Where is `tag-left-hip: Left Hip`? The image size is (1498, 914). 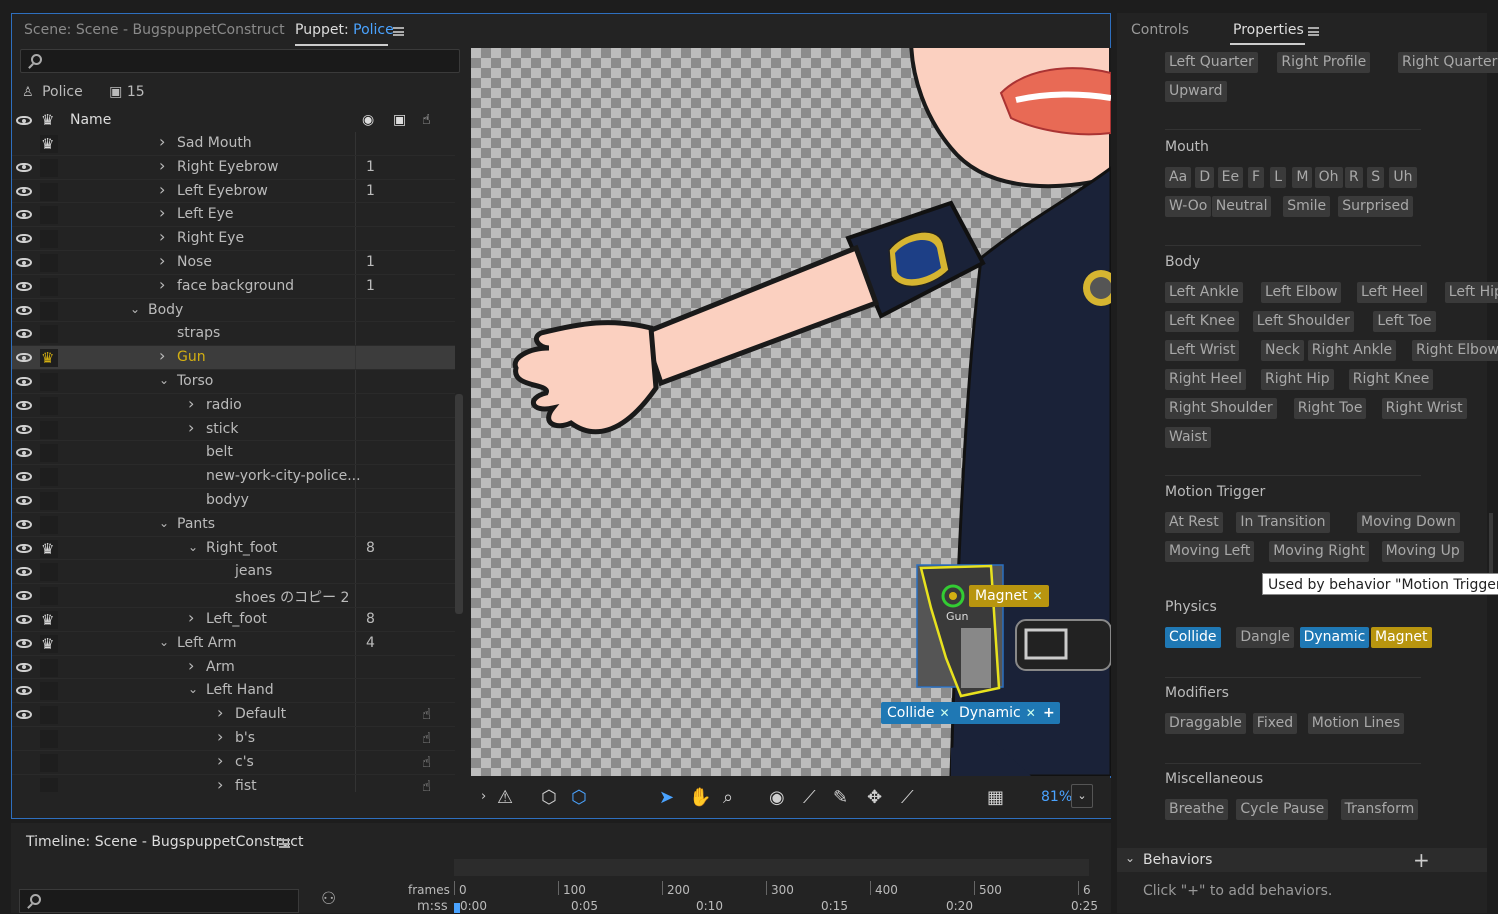 tag-left-hip: Left Hip is located at coordinates (1471, 292).